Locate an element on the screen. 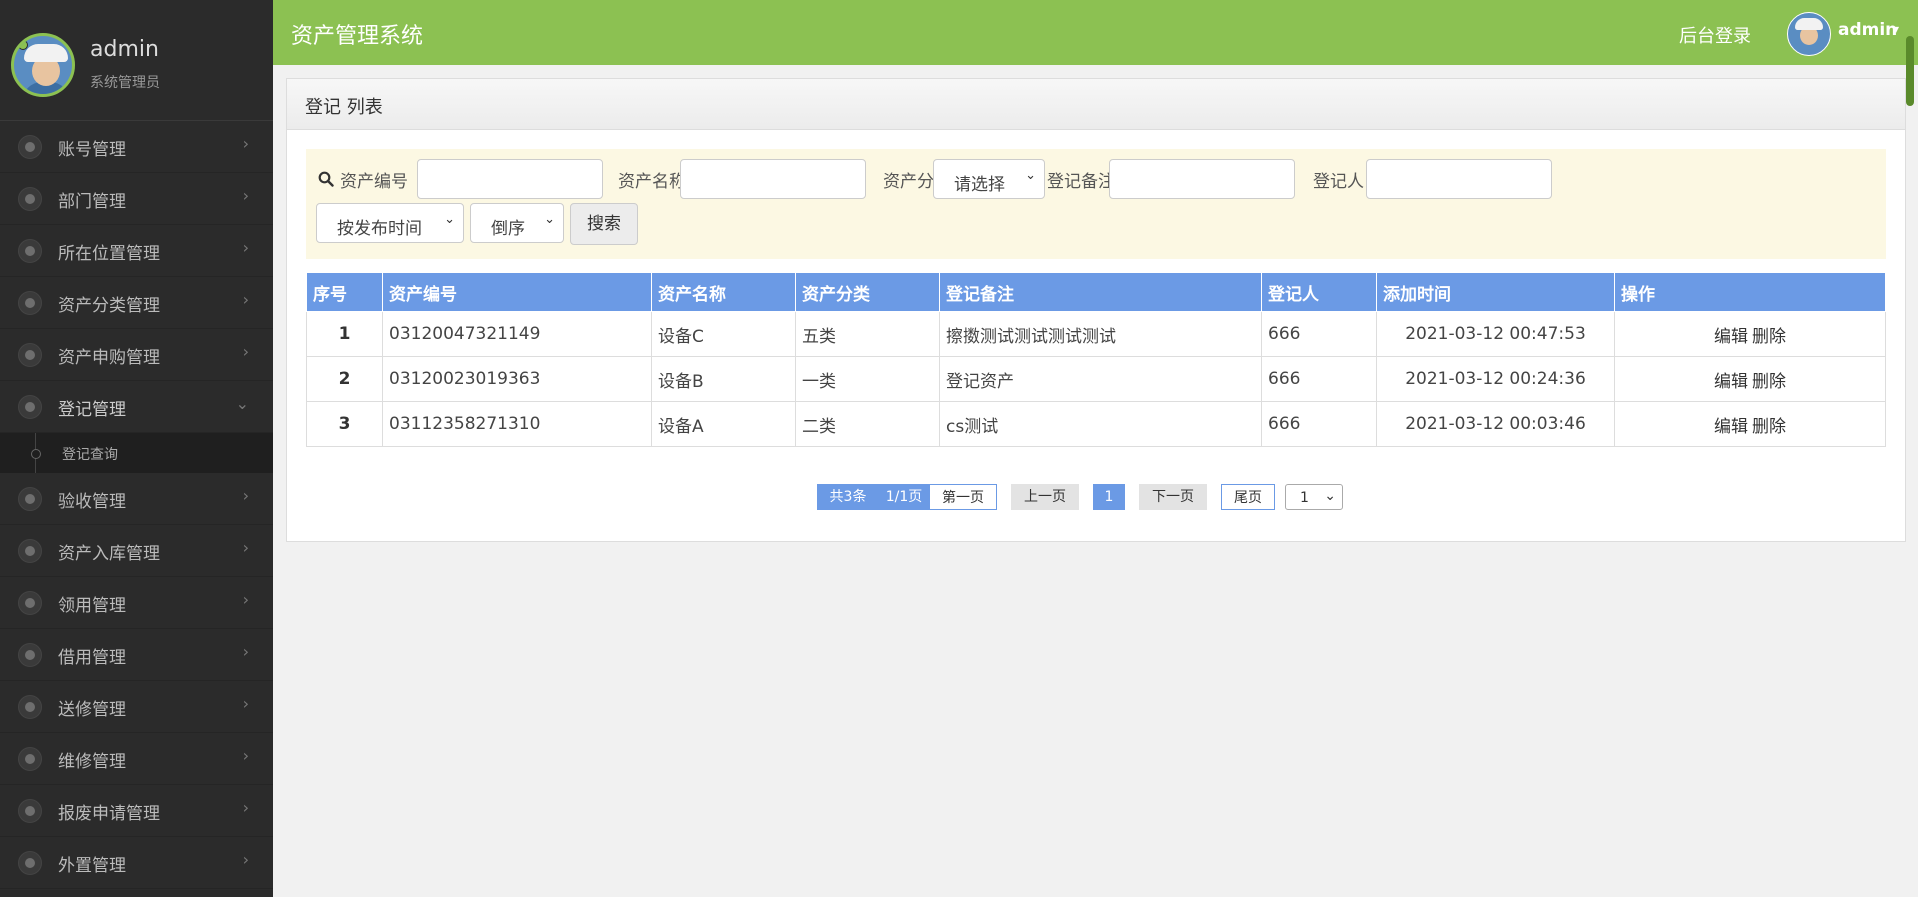 This screenshot has width=1918, height=897. sidebar-item-asset-categories: 资产分类管理 › is located at coordinates (136, 303).